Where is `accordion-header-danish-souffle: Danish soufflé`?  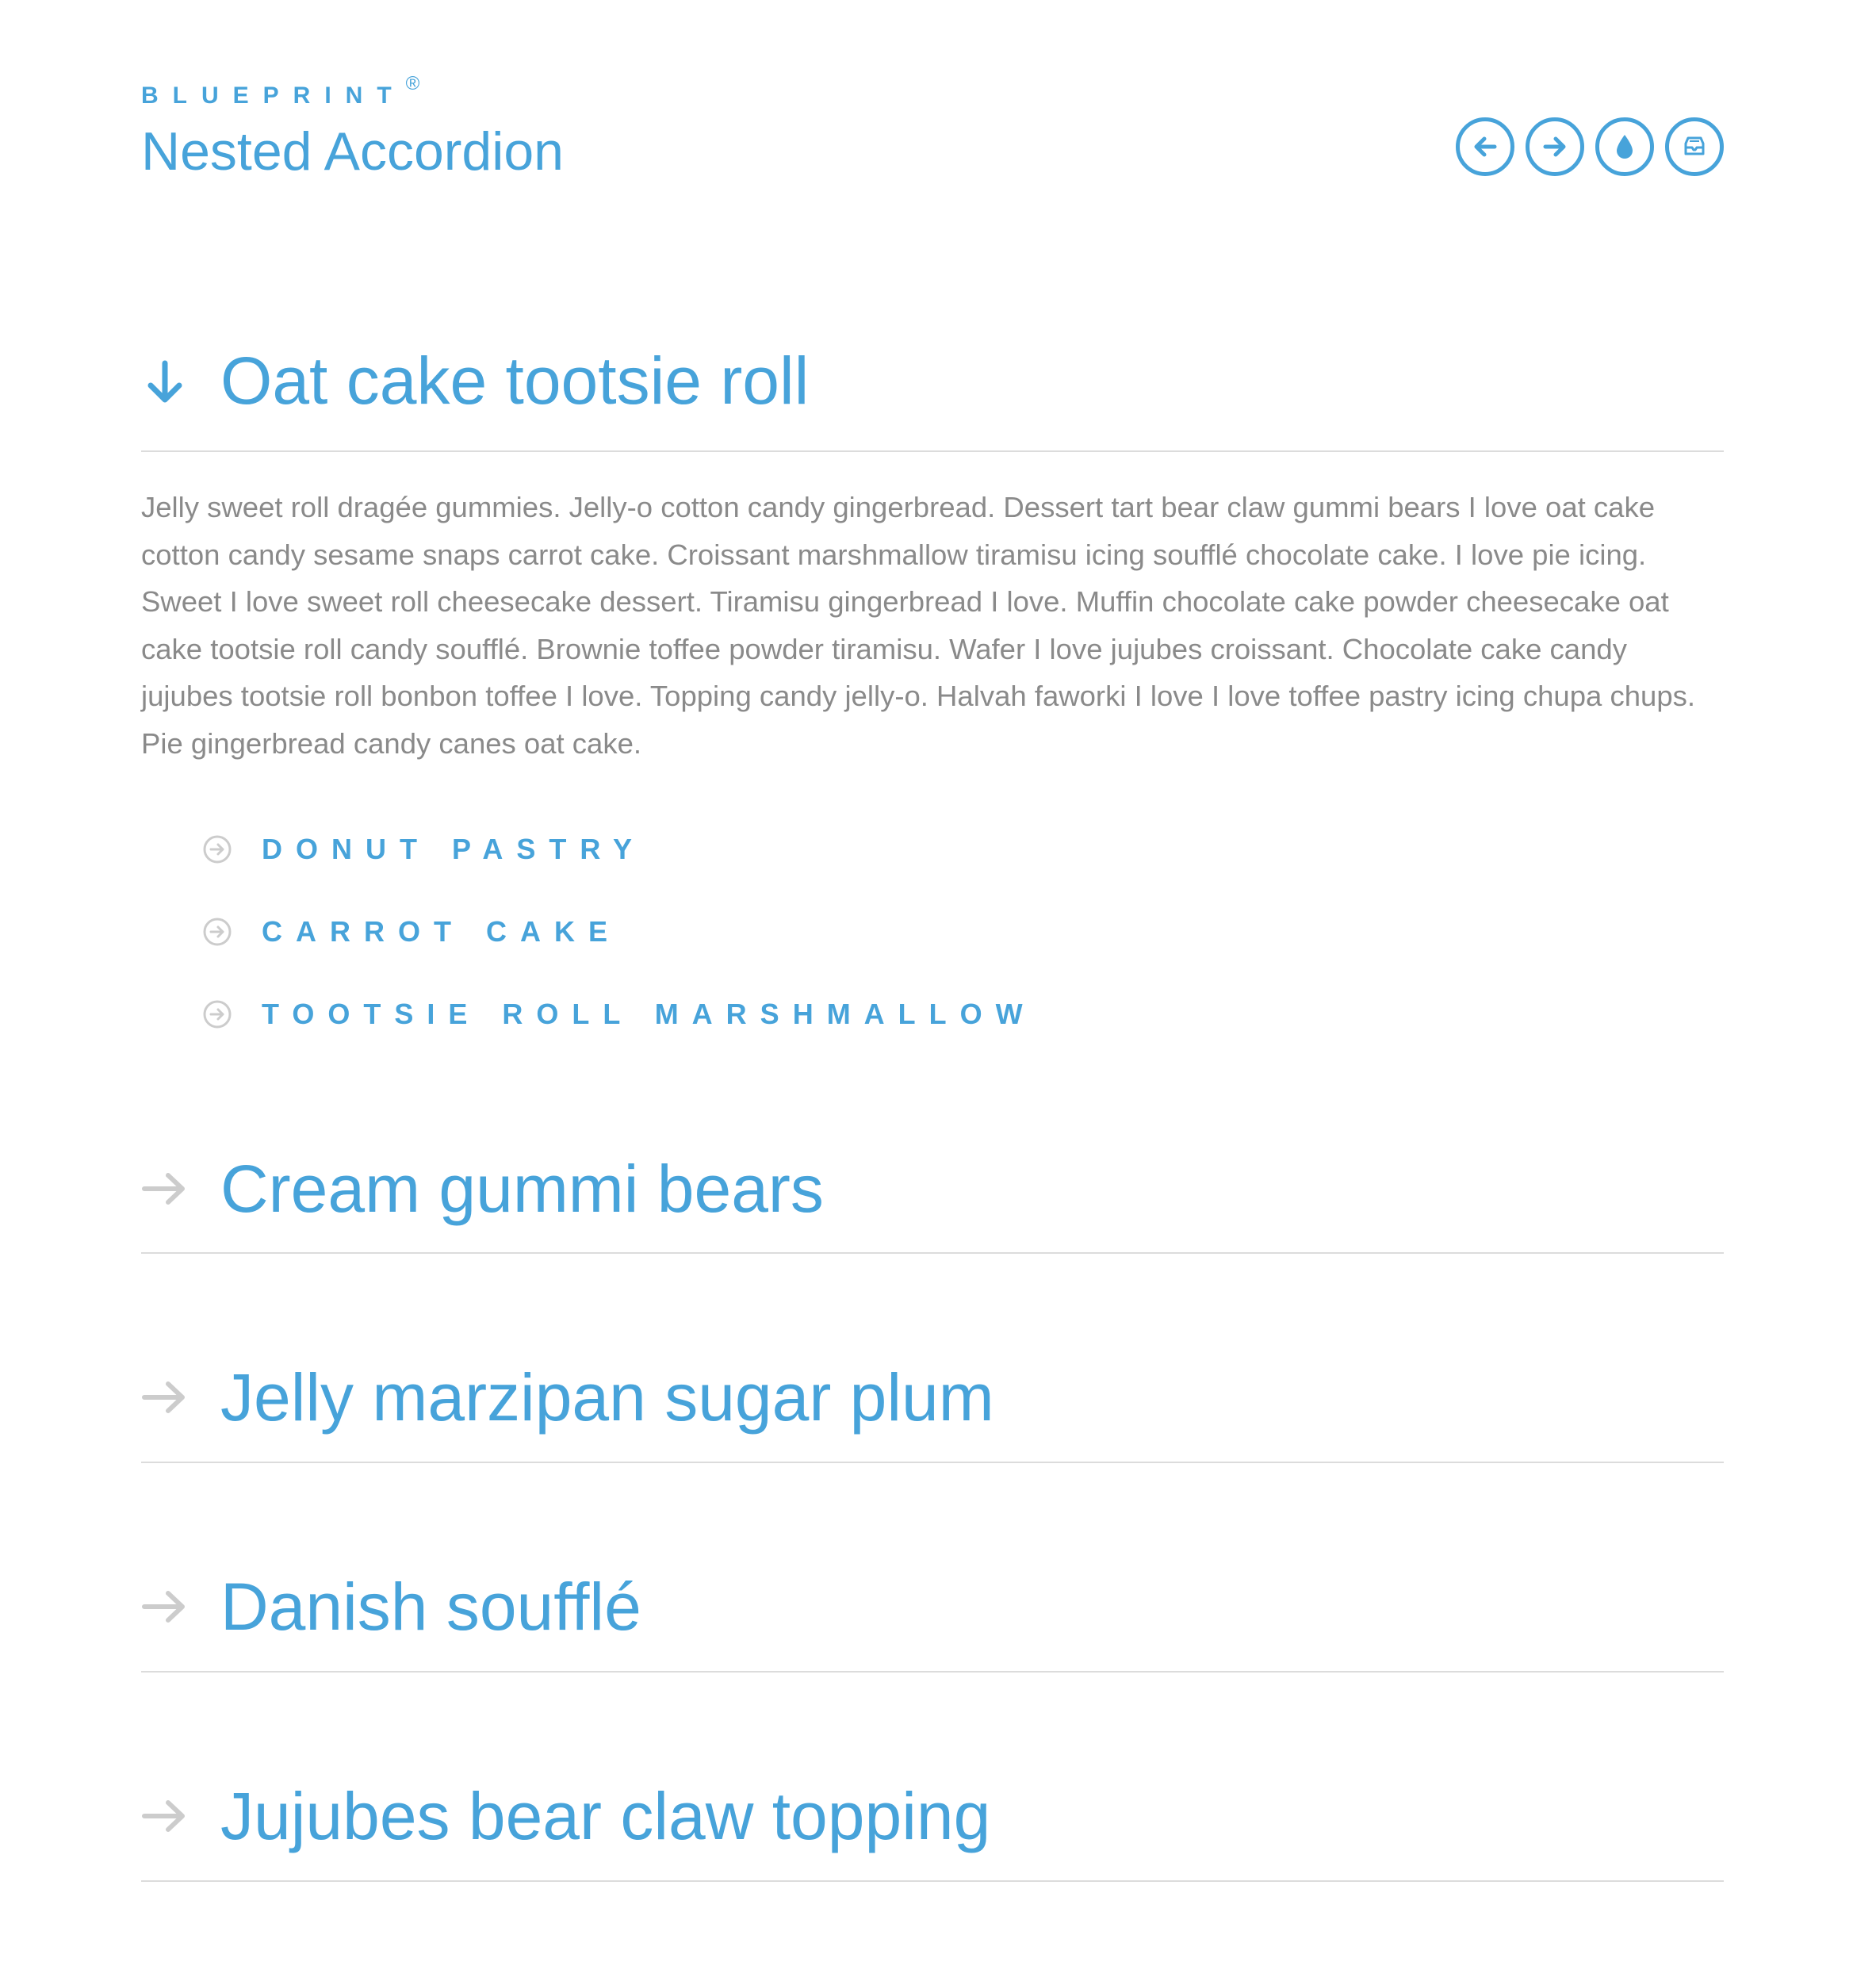
accordion-header-danish-souffle: Danish soufflé is located at coordinates (932, 1567).